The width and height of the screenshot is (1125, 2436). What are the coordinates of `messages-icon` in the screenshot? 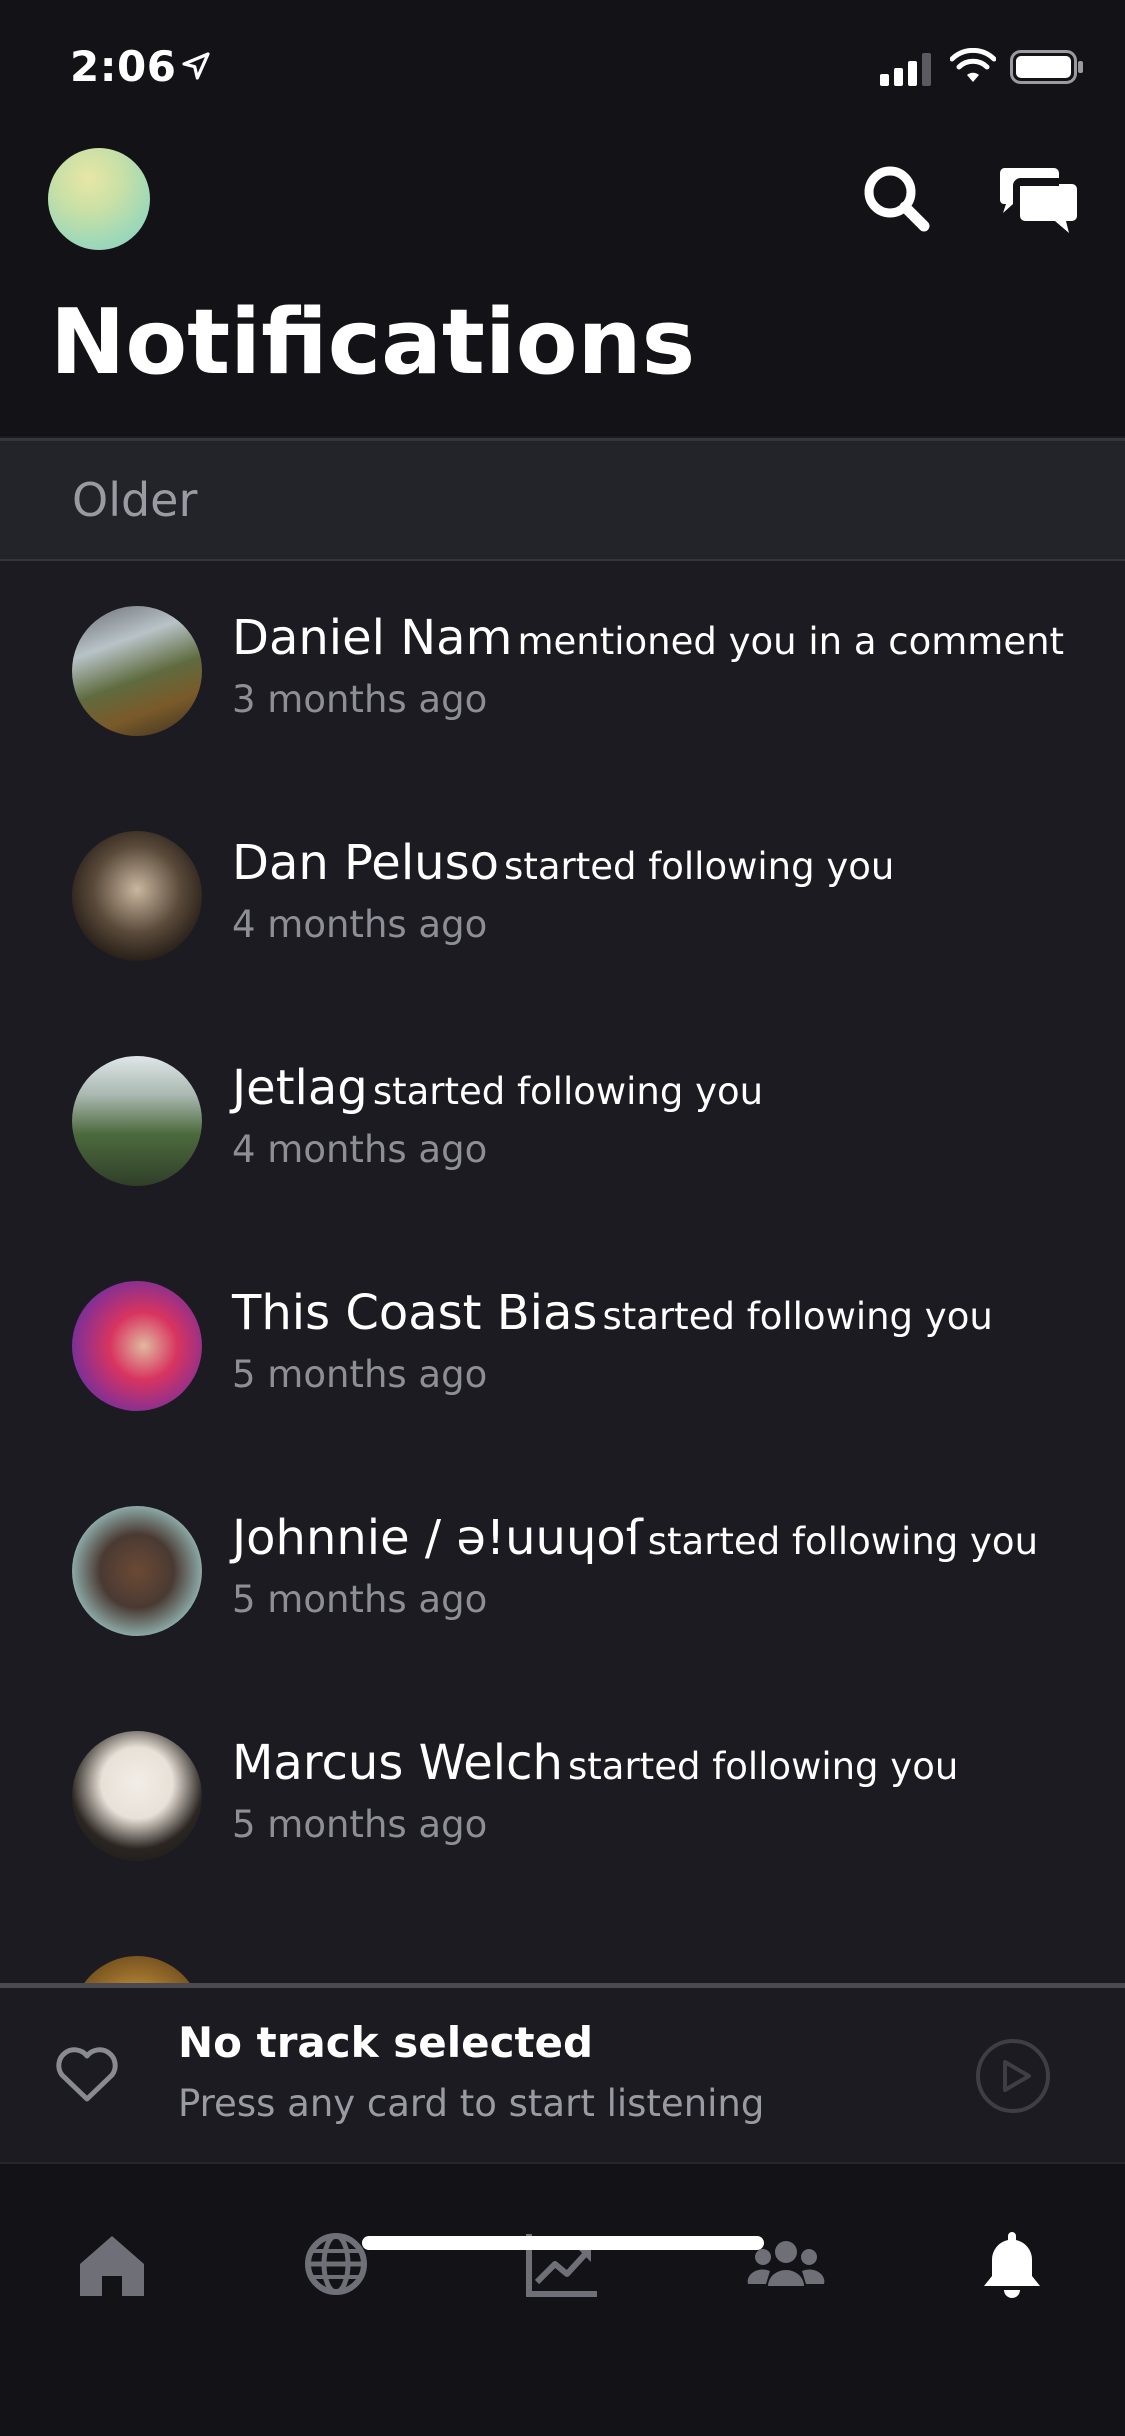 It's located at (1039, 199).